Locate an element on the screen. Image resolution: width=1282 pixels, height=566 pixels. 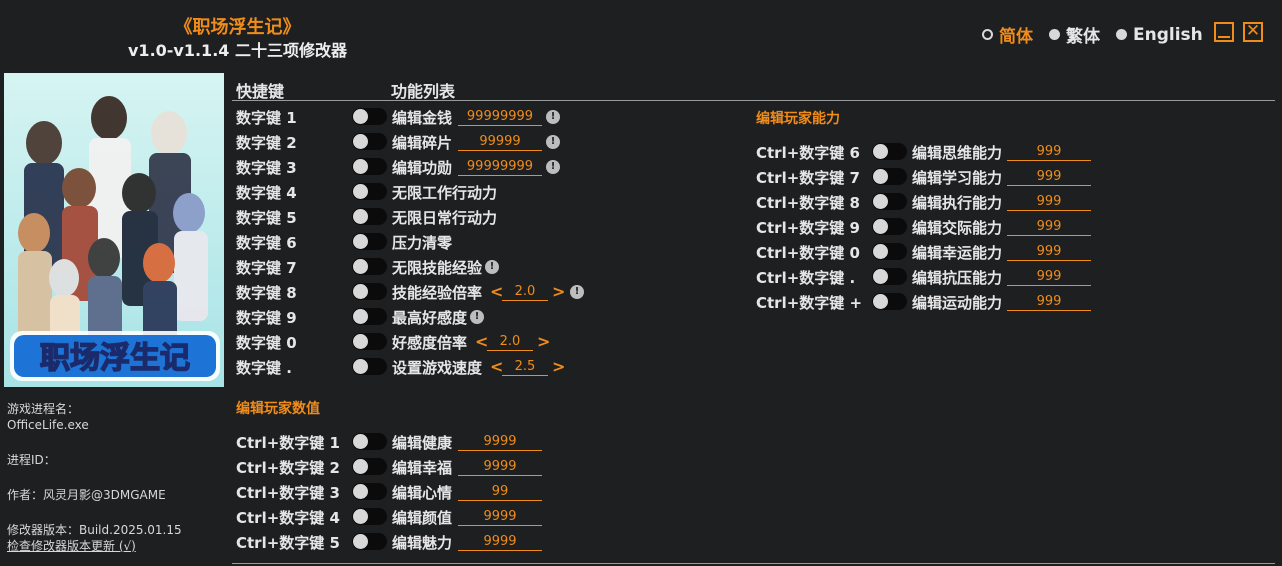
header-divider is located at coordinates (753, 100).